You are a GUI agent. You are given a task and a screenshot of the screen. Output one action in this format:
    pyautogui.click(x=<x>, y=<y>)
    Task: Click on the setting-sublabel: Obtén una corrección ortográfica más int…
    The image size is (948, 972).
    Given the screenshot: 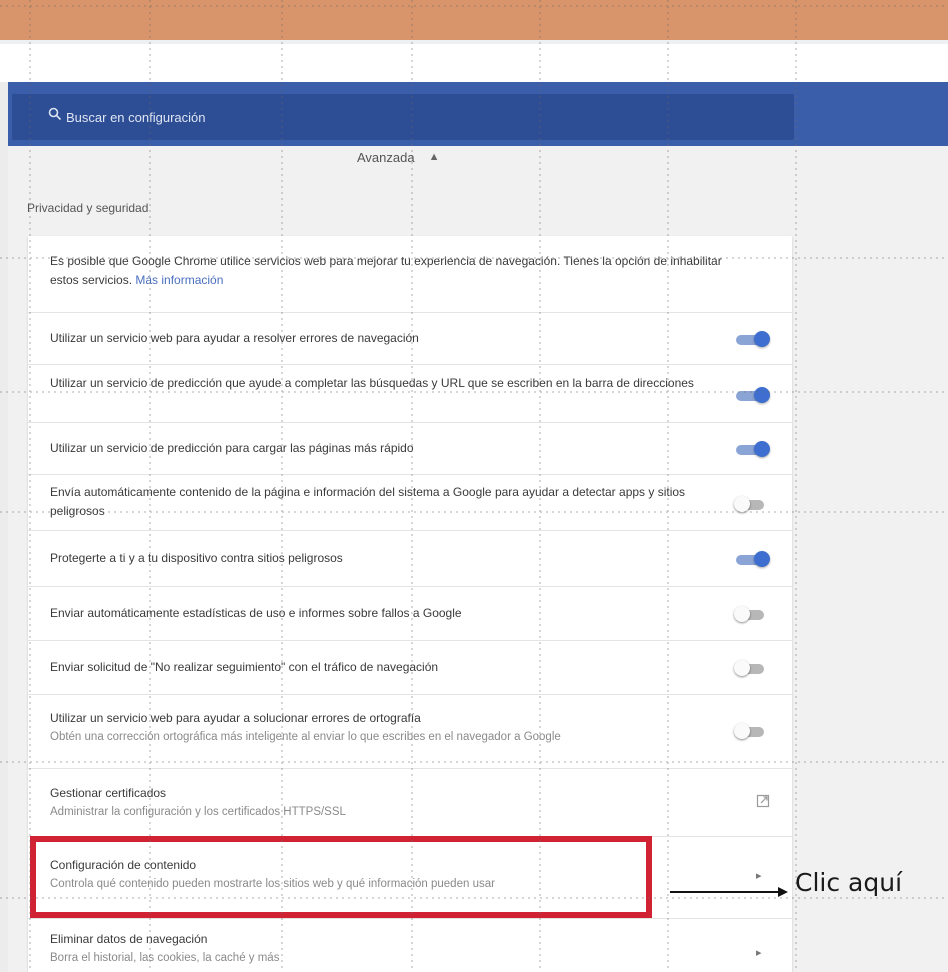 What is the action you would take?
    pyautogui.click(x=305, y=737)
    